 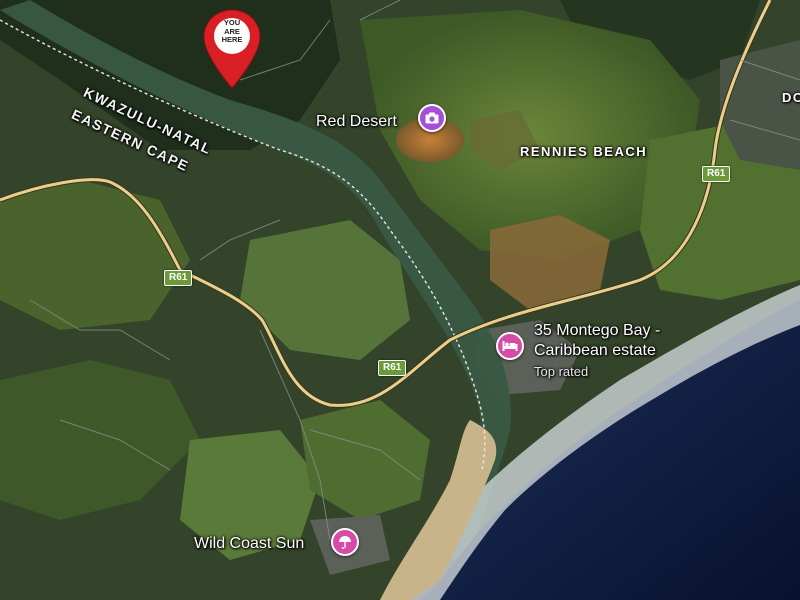 What do you see at coordinates (356, 121) in the screenshot?
I see `poi-label: Red Desert` at bounding box center [356, 121].